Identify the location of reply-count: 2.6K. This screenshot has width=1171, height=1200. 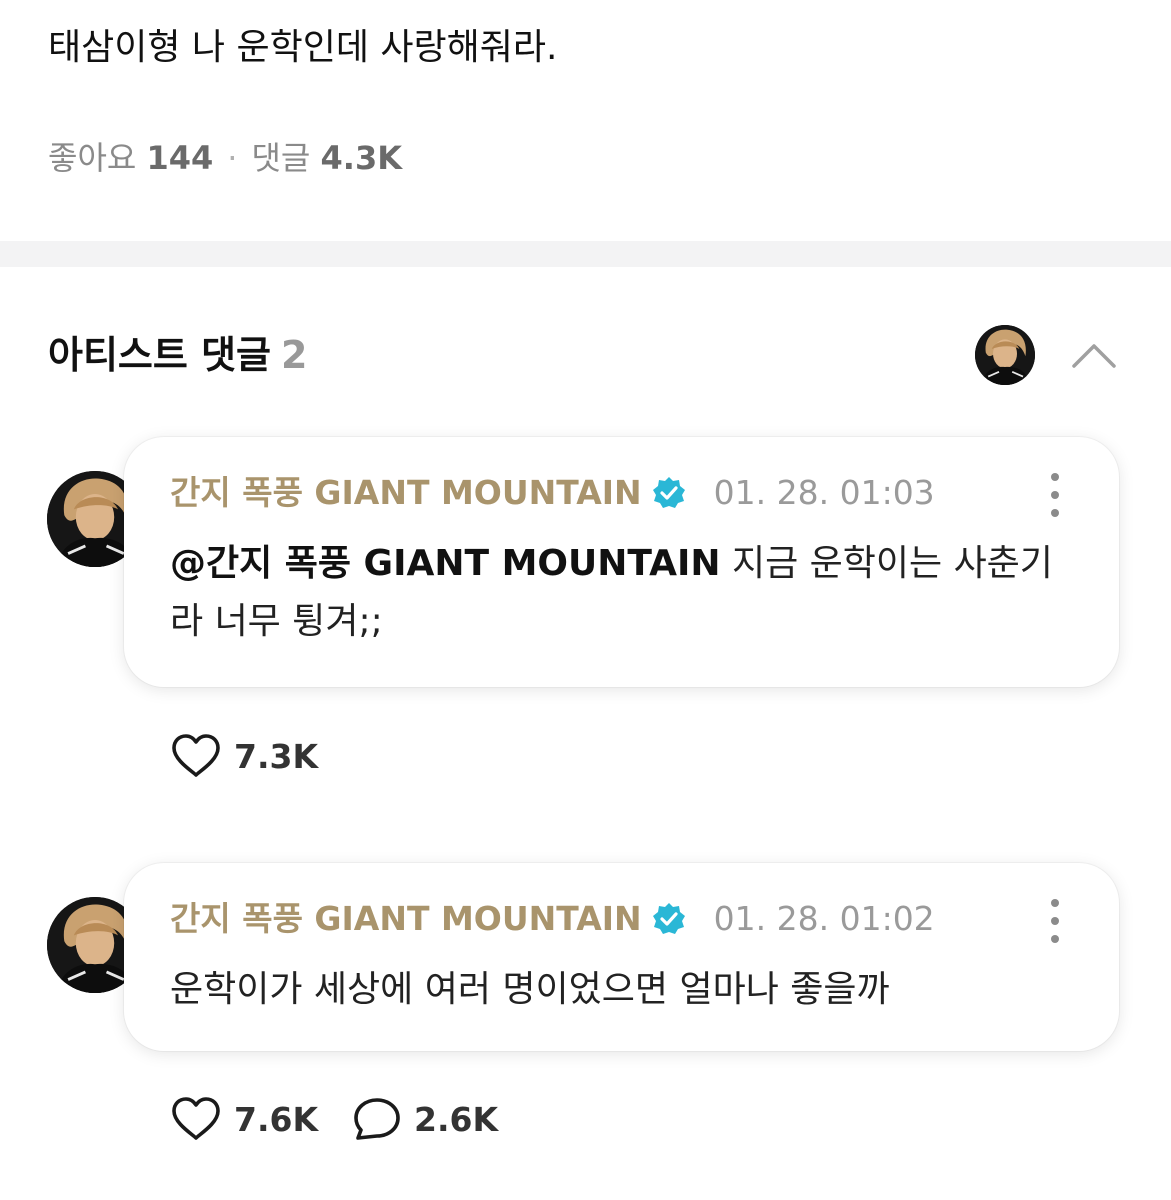
(456, 1119).